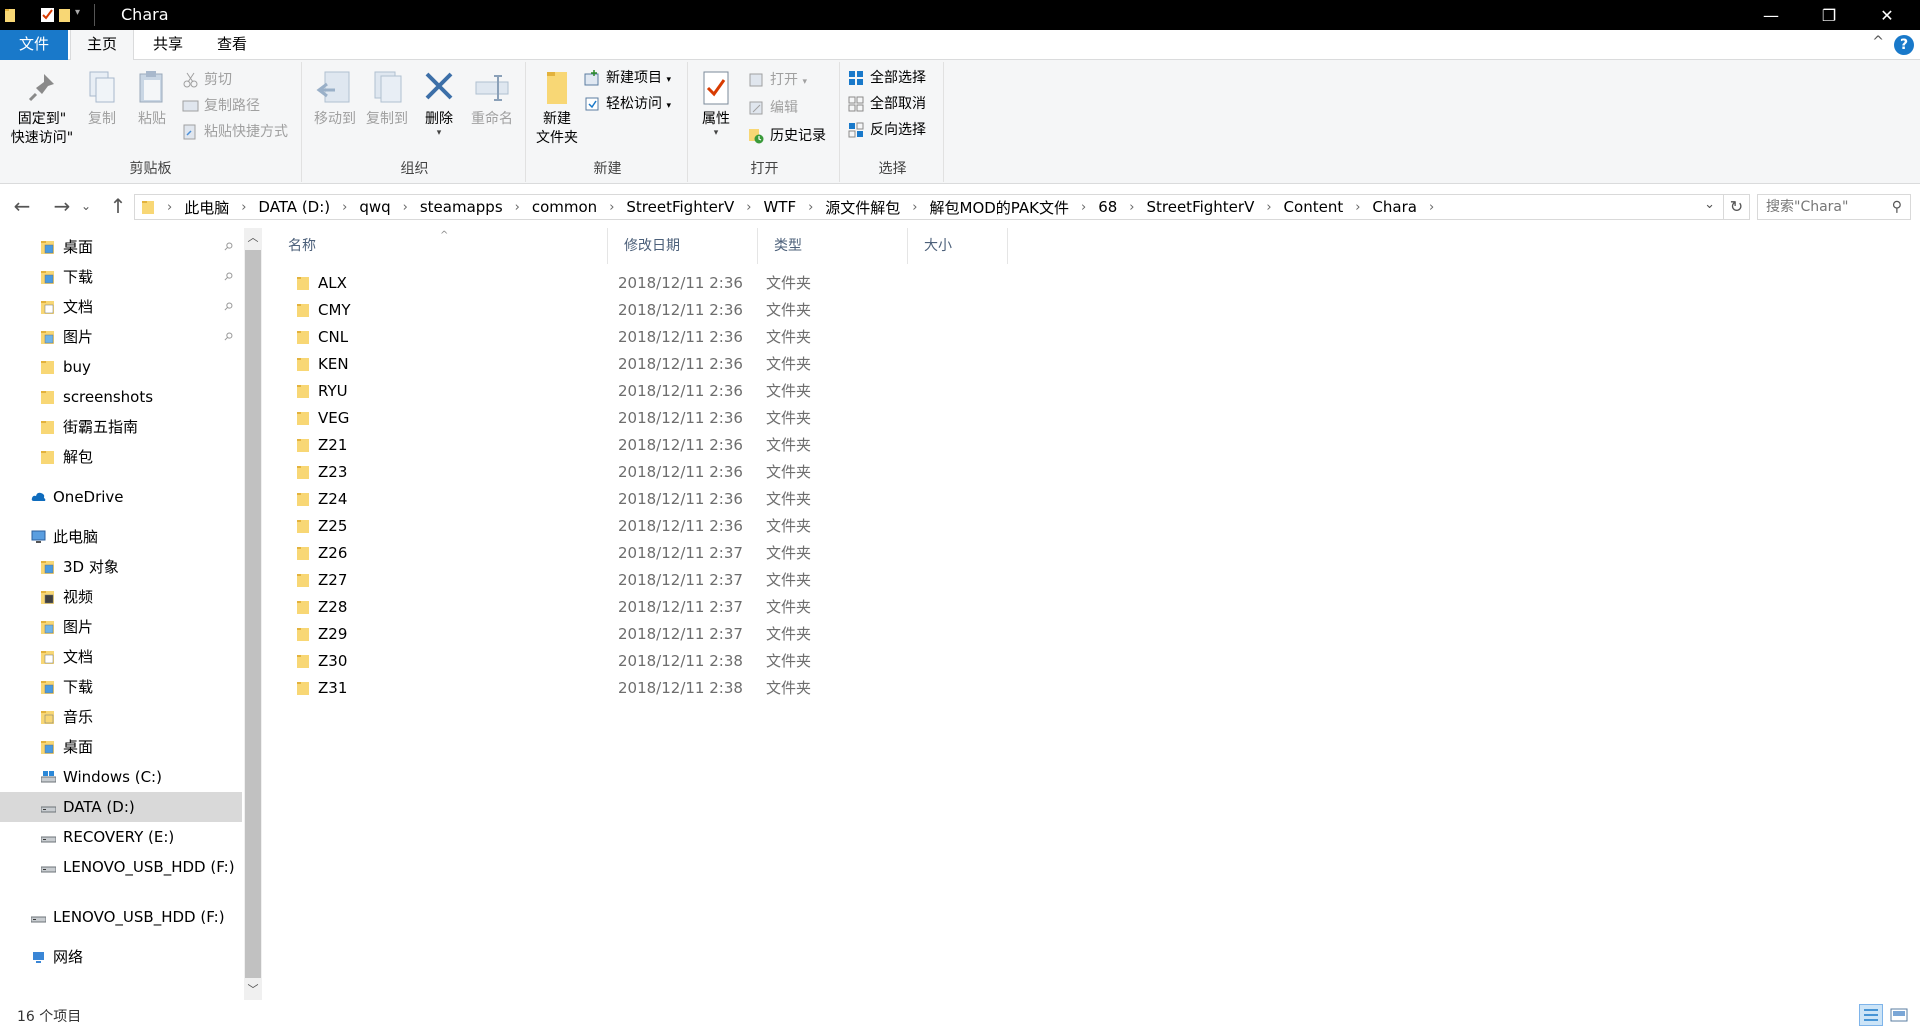 This screenshot has height=1030, width=1920. What do you see at coordinates (492, 98) in the screenshot?
I see `rename-button: 重命名` at bounding box center [492, 98].